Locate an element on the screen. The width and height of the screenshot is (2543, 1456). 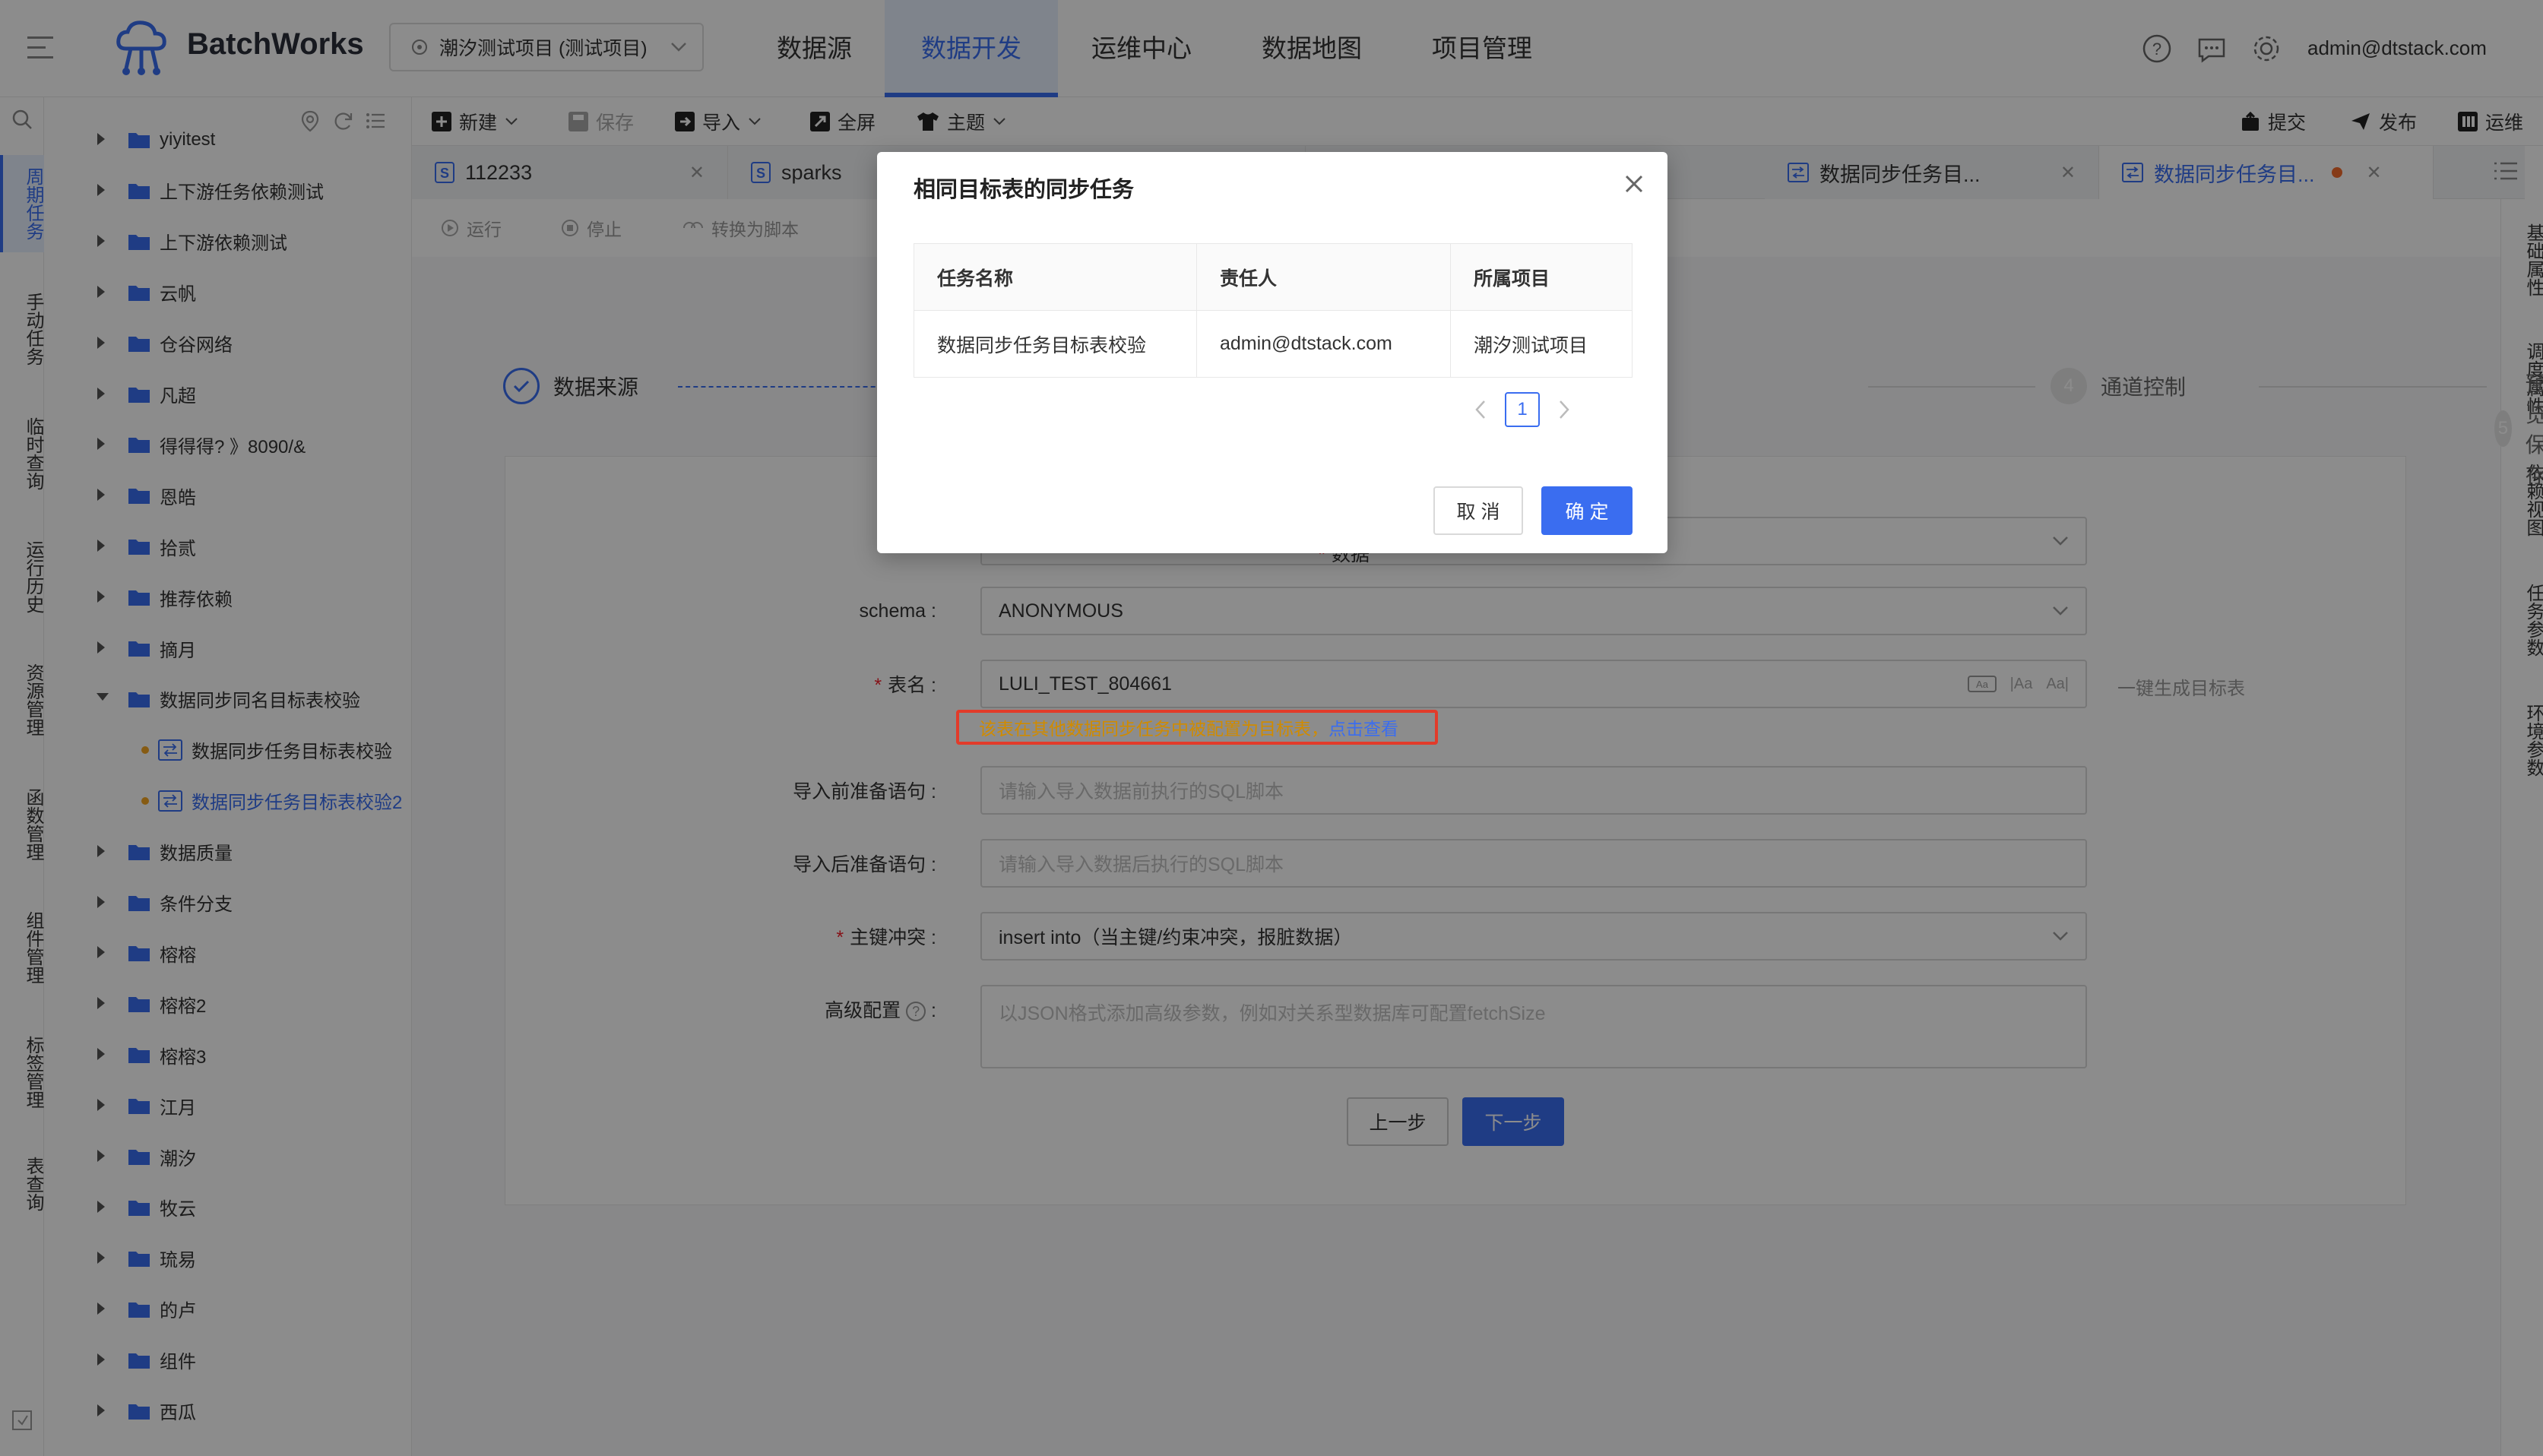
project-cell: 潮汐测试项目 is located at coordinates (1541, 344).